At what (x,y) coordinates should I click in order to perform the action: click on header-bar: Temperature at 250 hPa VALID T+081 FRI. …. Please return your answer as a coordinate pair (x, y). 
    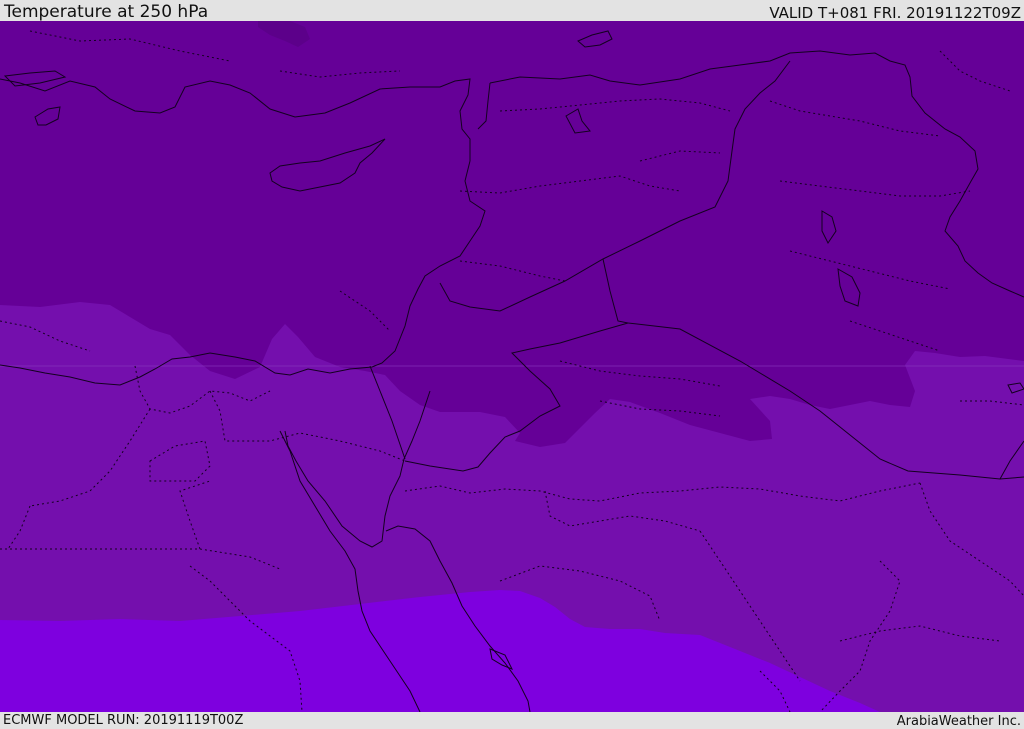
    Looking at the image, I should click on (512, 10).